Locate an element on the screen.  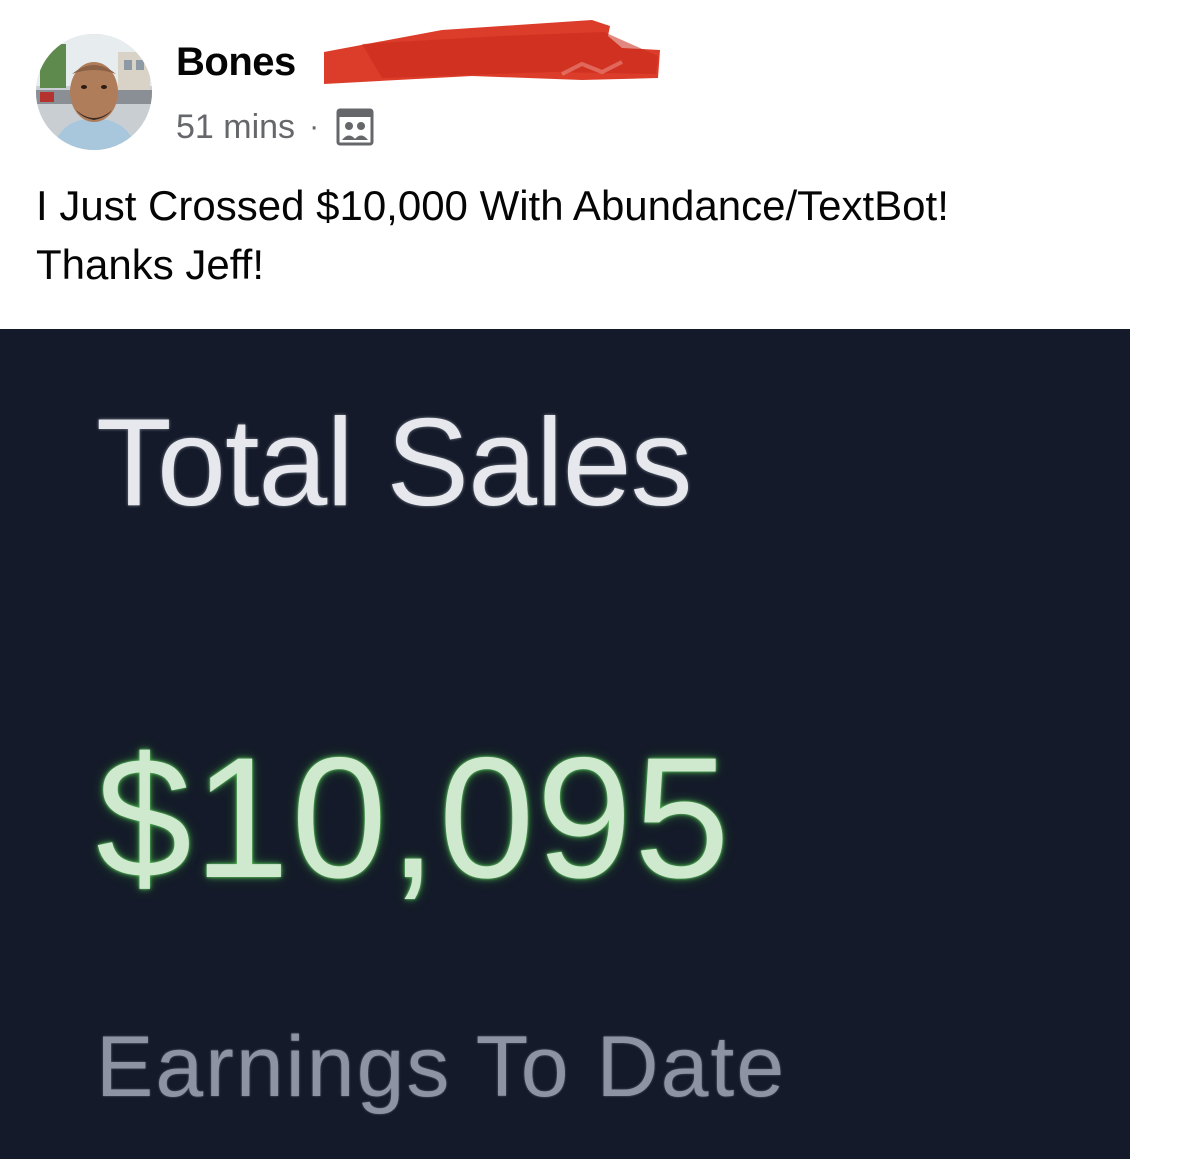
author-avatar is located at coordinates (94, 92).